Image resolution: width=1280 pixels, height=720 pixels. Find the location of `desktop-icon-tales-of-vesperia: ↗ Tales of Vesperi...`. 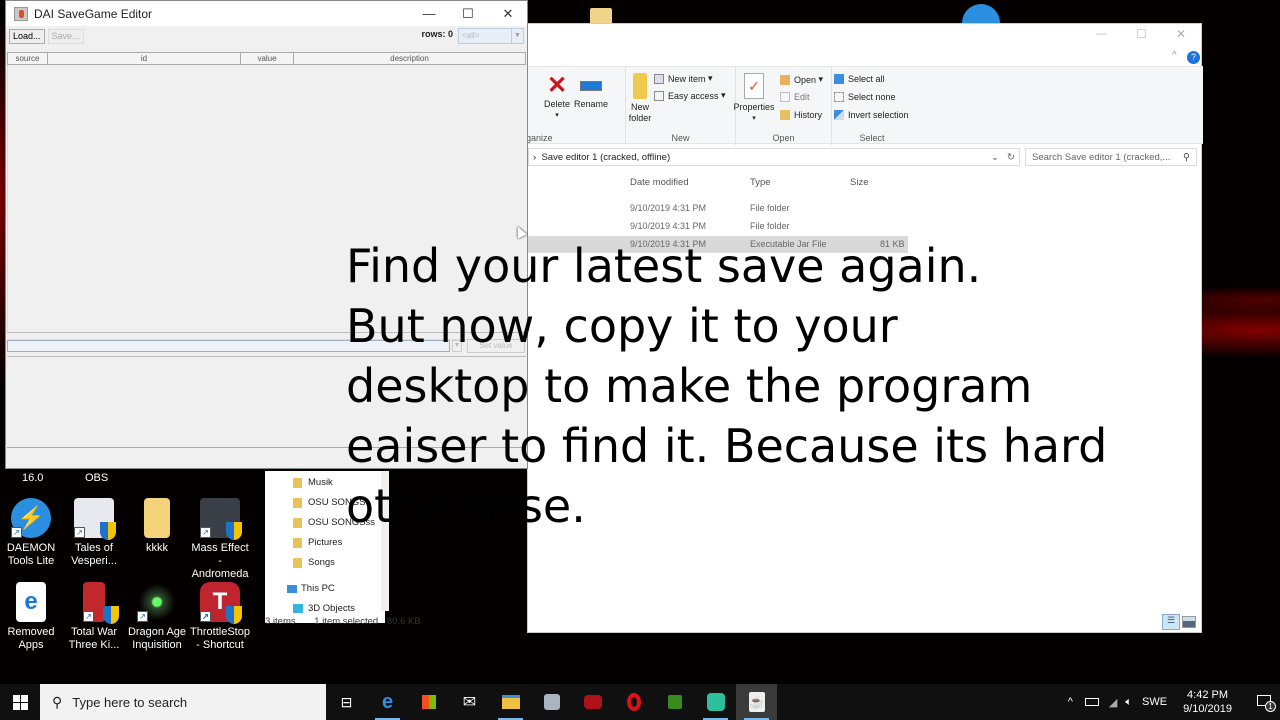

desktop-icon-tales-of-vesperia: ↗ Tales of Vesperi... is located at coordinates (94, 533).